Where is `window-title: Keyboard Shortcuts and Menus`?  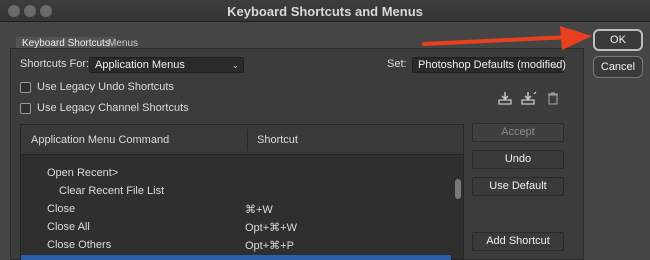
window-title: Keyboard Shortcuts and Menus is located at coordinates (325, 11).